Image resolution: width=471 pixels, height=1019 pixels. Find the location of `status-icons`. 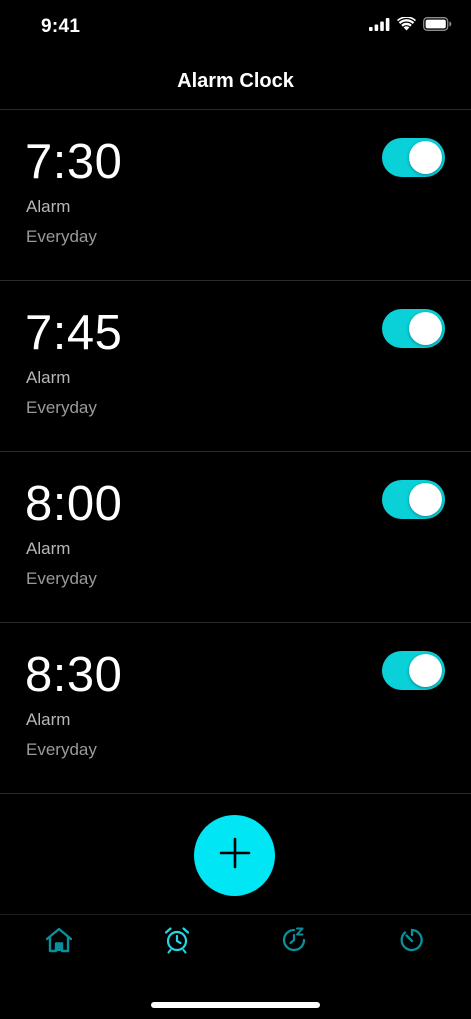

status-icons is located at coordinates (410, 24).